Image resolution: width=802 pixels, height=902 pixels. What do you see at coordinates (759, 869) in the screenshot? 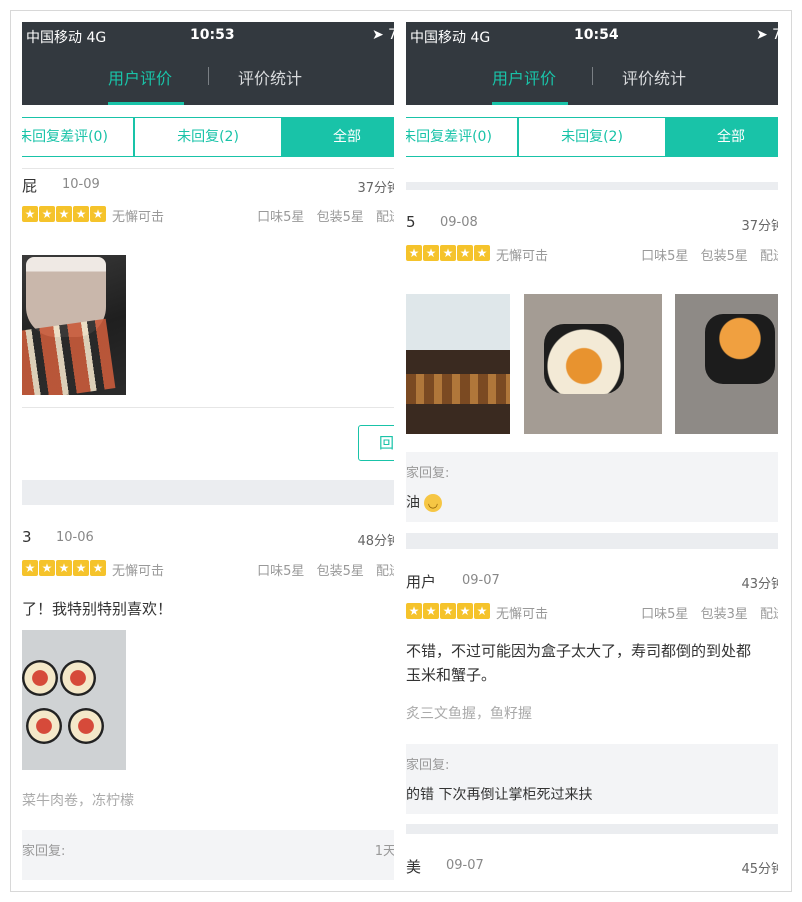
I see `review-time-ago: 45分钟` at bounding box center [759, 869].